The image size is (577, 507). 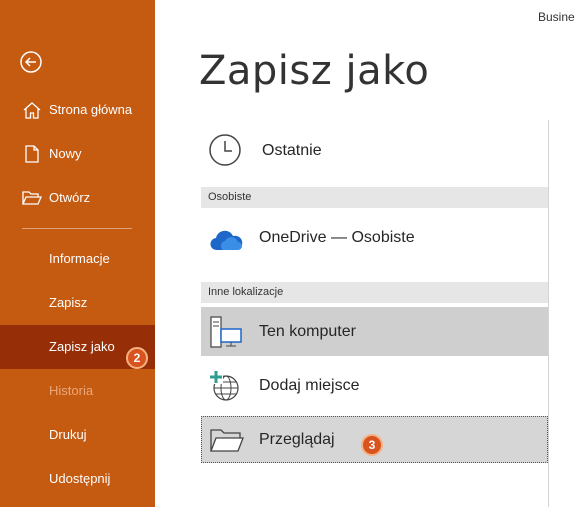 What do you see at coordinates (68, 302) in the screenshot?
I see `sidebar-item-label: Zapisz` at bounding box center [68, 302].